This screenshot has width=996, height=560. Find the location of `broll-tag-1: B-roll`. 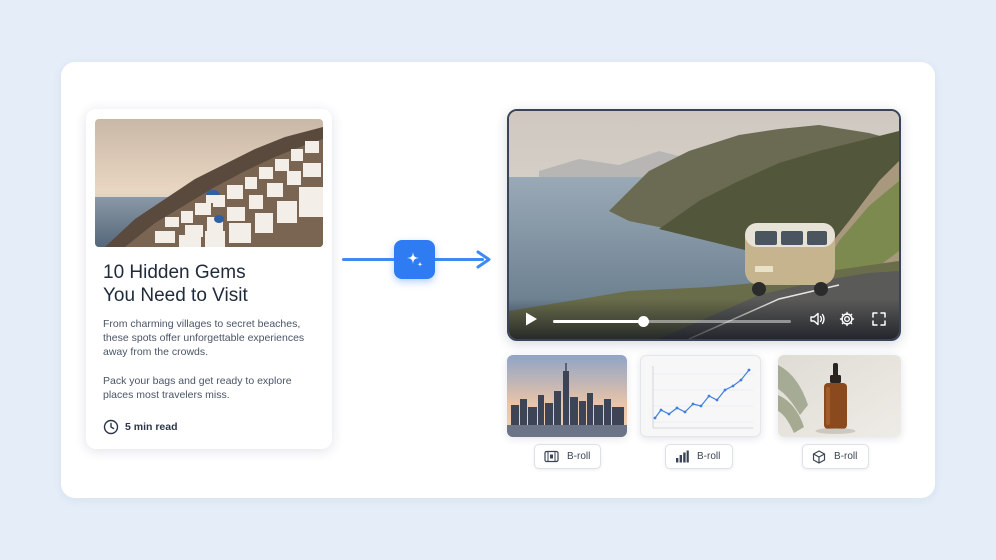

broll-tag-1: B-roll is located at coordinates (567, 456).